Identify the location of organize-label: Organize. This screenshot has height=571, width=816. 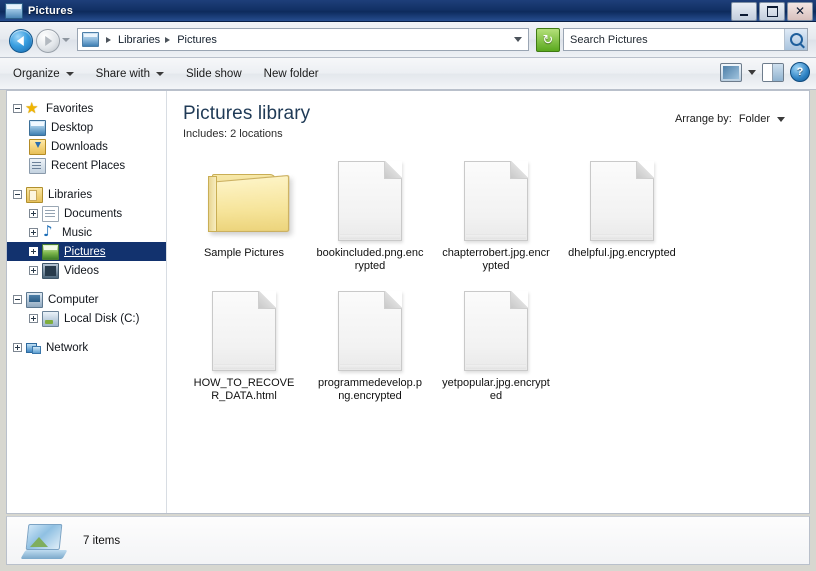
(36, 73).